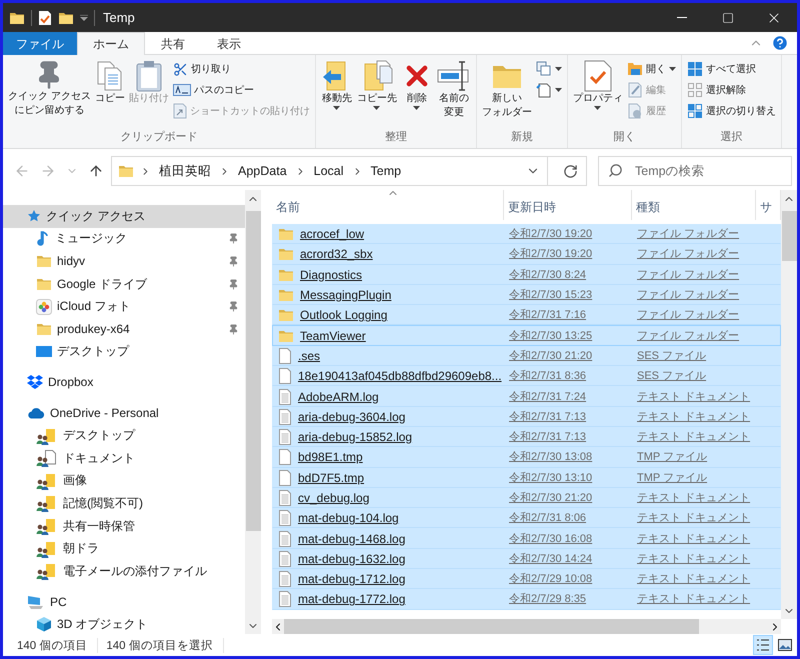 The height and width of the screenshot is (659, 800). Describe the element at coordinates (124, 413) in the screenshot. I see `nav-item: OneDrive - Personal` at that location.